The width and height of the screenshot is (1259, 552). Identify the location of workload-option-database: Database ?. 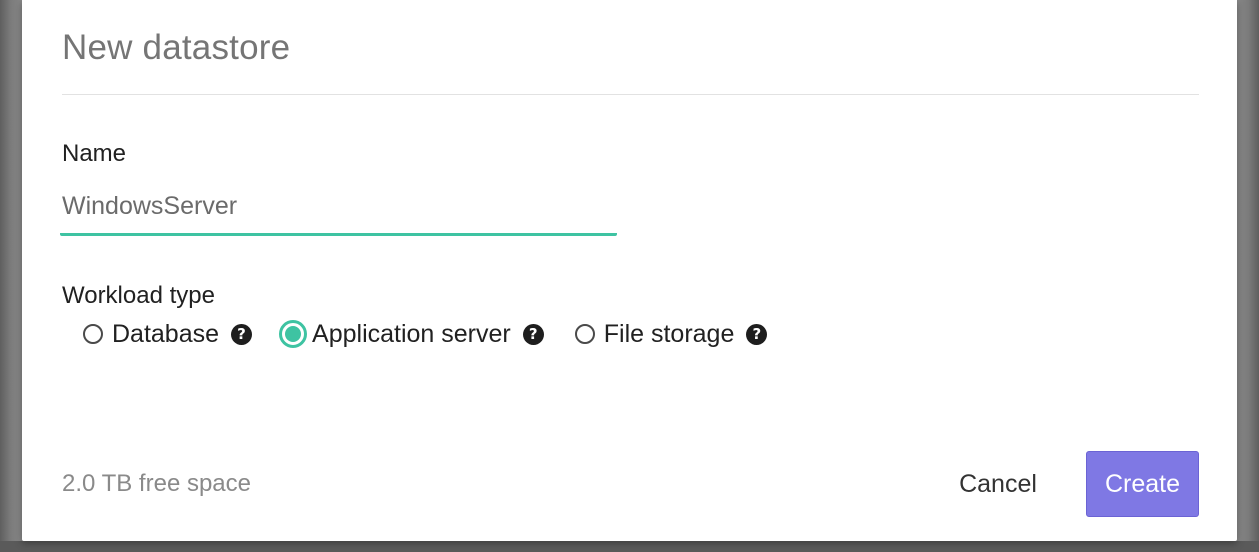
(165, 334).